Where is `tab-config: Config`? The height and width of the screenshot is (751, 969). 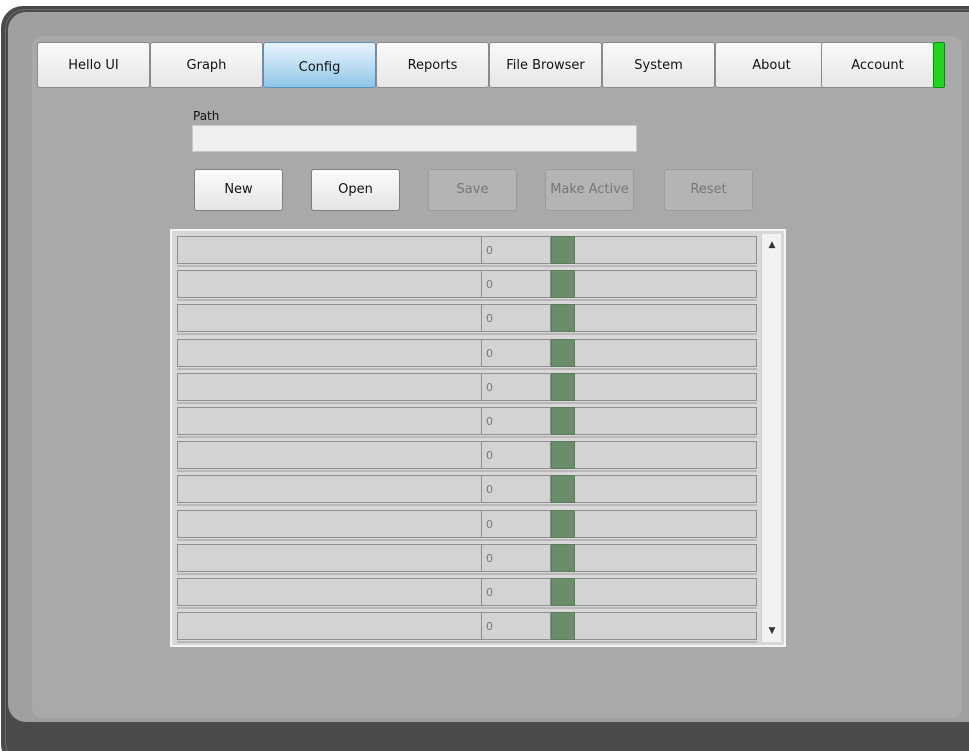
tab-config: Config is located at coordinates (319, 65).